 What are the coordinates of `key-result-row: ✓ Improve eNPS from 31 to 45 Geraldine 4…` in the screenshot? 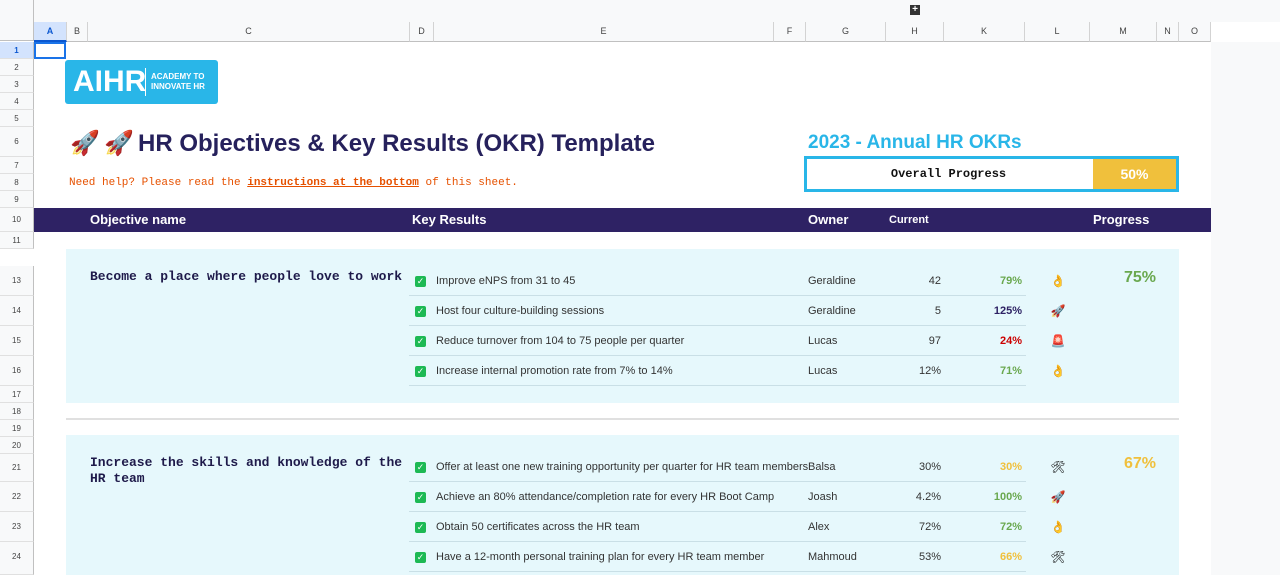 It's located at (717, 281).